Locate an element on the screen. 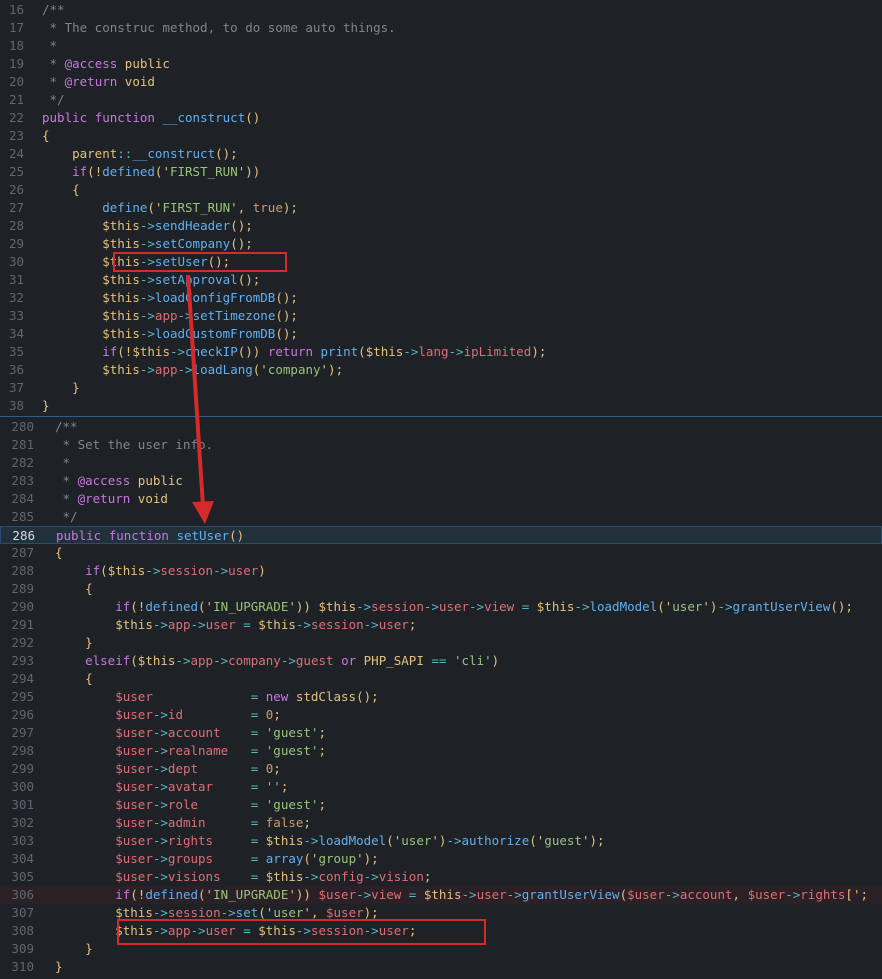 The image size is (882, 979). code-text: $this->app->loadLang('company'); is located at coordinates (192, 370).